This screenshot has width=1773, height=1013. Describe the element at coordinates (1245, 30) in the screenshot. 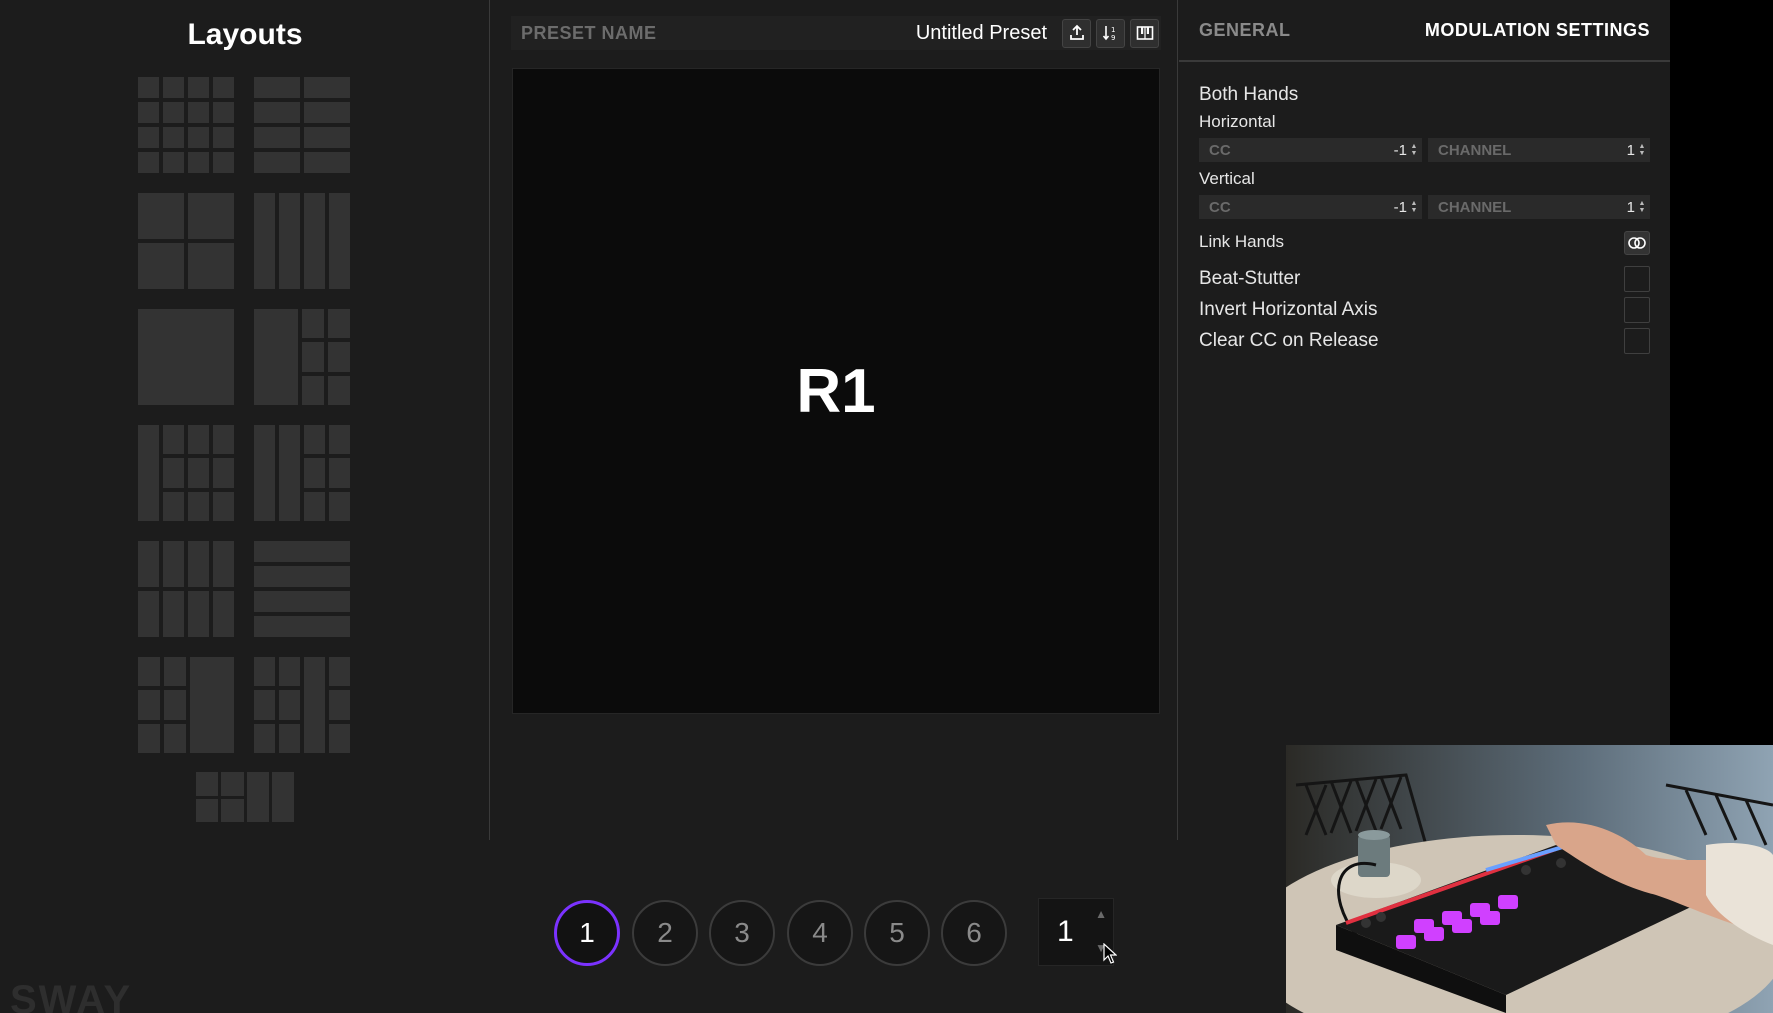

I see `tab-general: GENERAL` at that location.